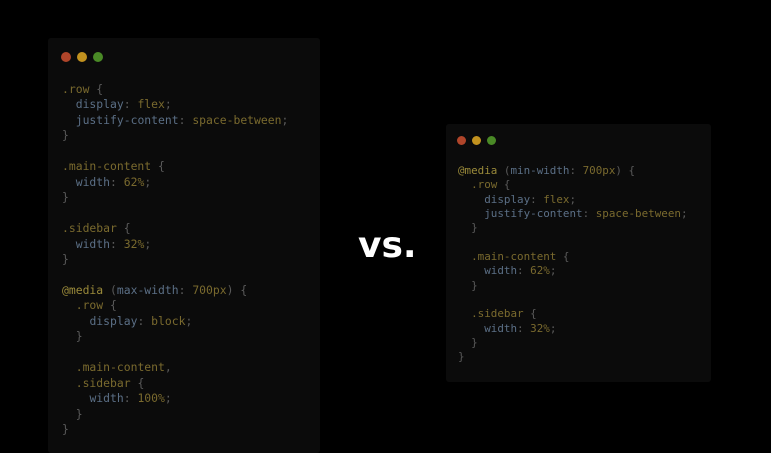 This screenshot has width=771, height=453. Describe the element at coordinates (151, 398) in the screenshot. I see `code-token-val: 100%` at that location.